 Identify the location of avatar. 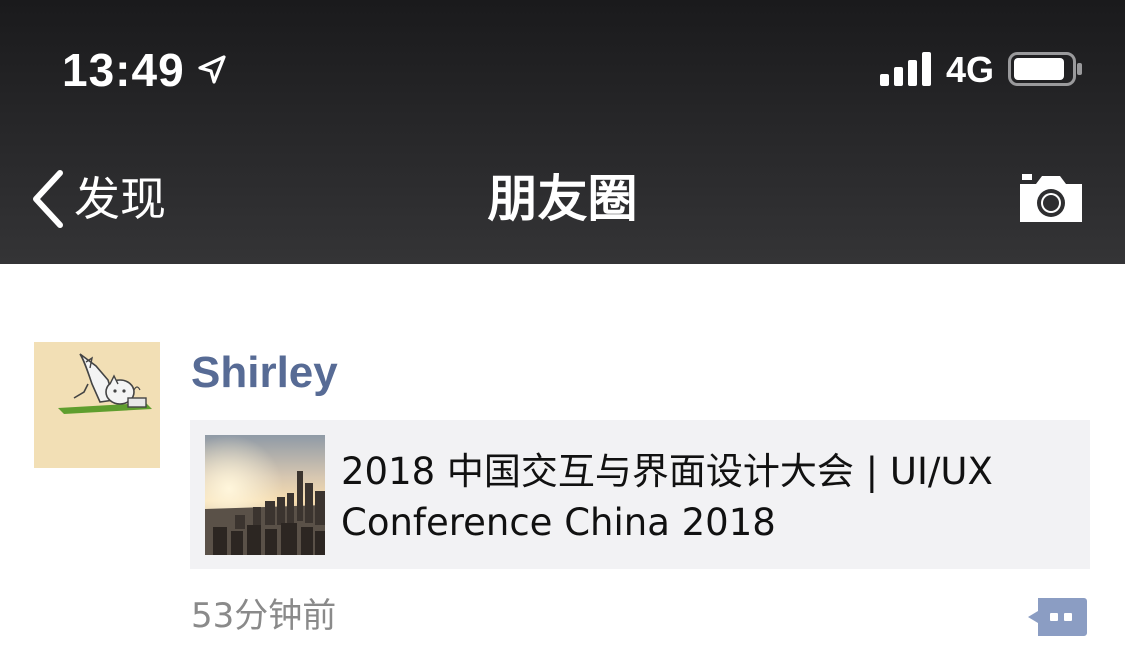
(97, 405).